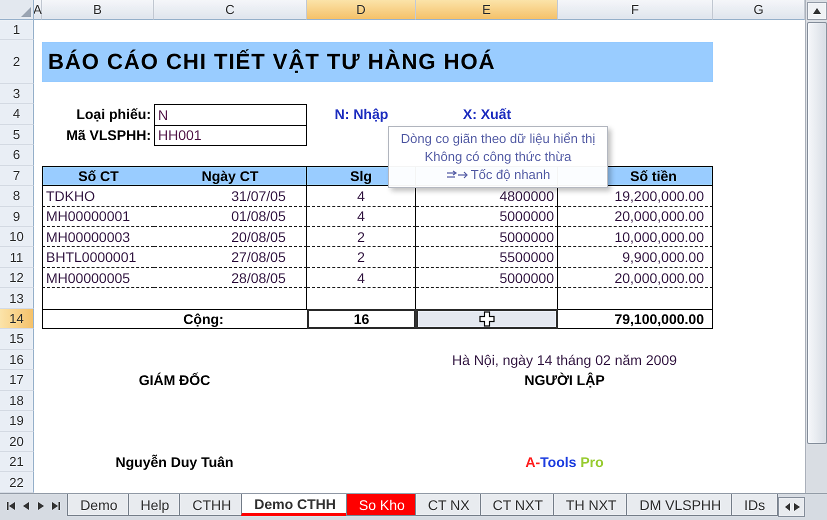  What do you see at coordinates (17, 216) in the screenshot?
I see `row-number: 9` at bounding box center [17, 216].